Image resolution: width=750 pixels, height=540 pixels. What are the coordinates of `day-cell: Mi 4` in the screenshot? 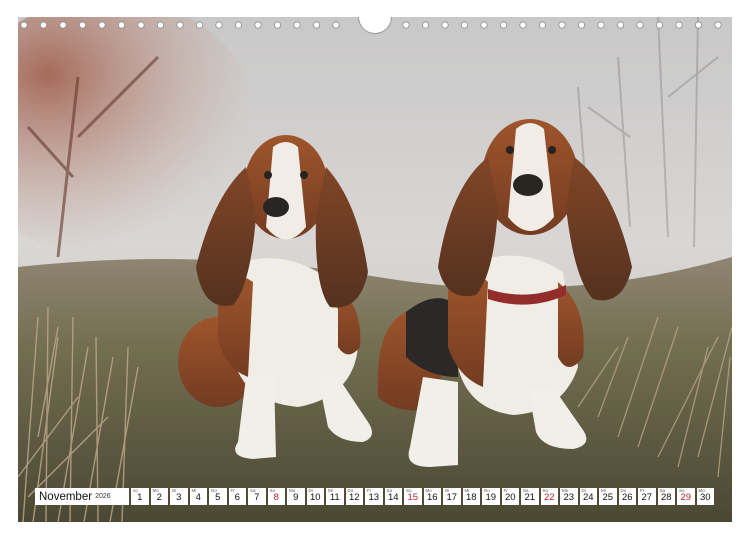 It's located at (198, 496).